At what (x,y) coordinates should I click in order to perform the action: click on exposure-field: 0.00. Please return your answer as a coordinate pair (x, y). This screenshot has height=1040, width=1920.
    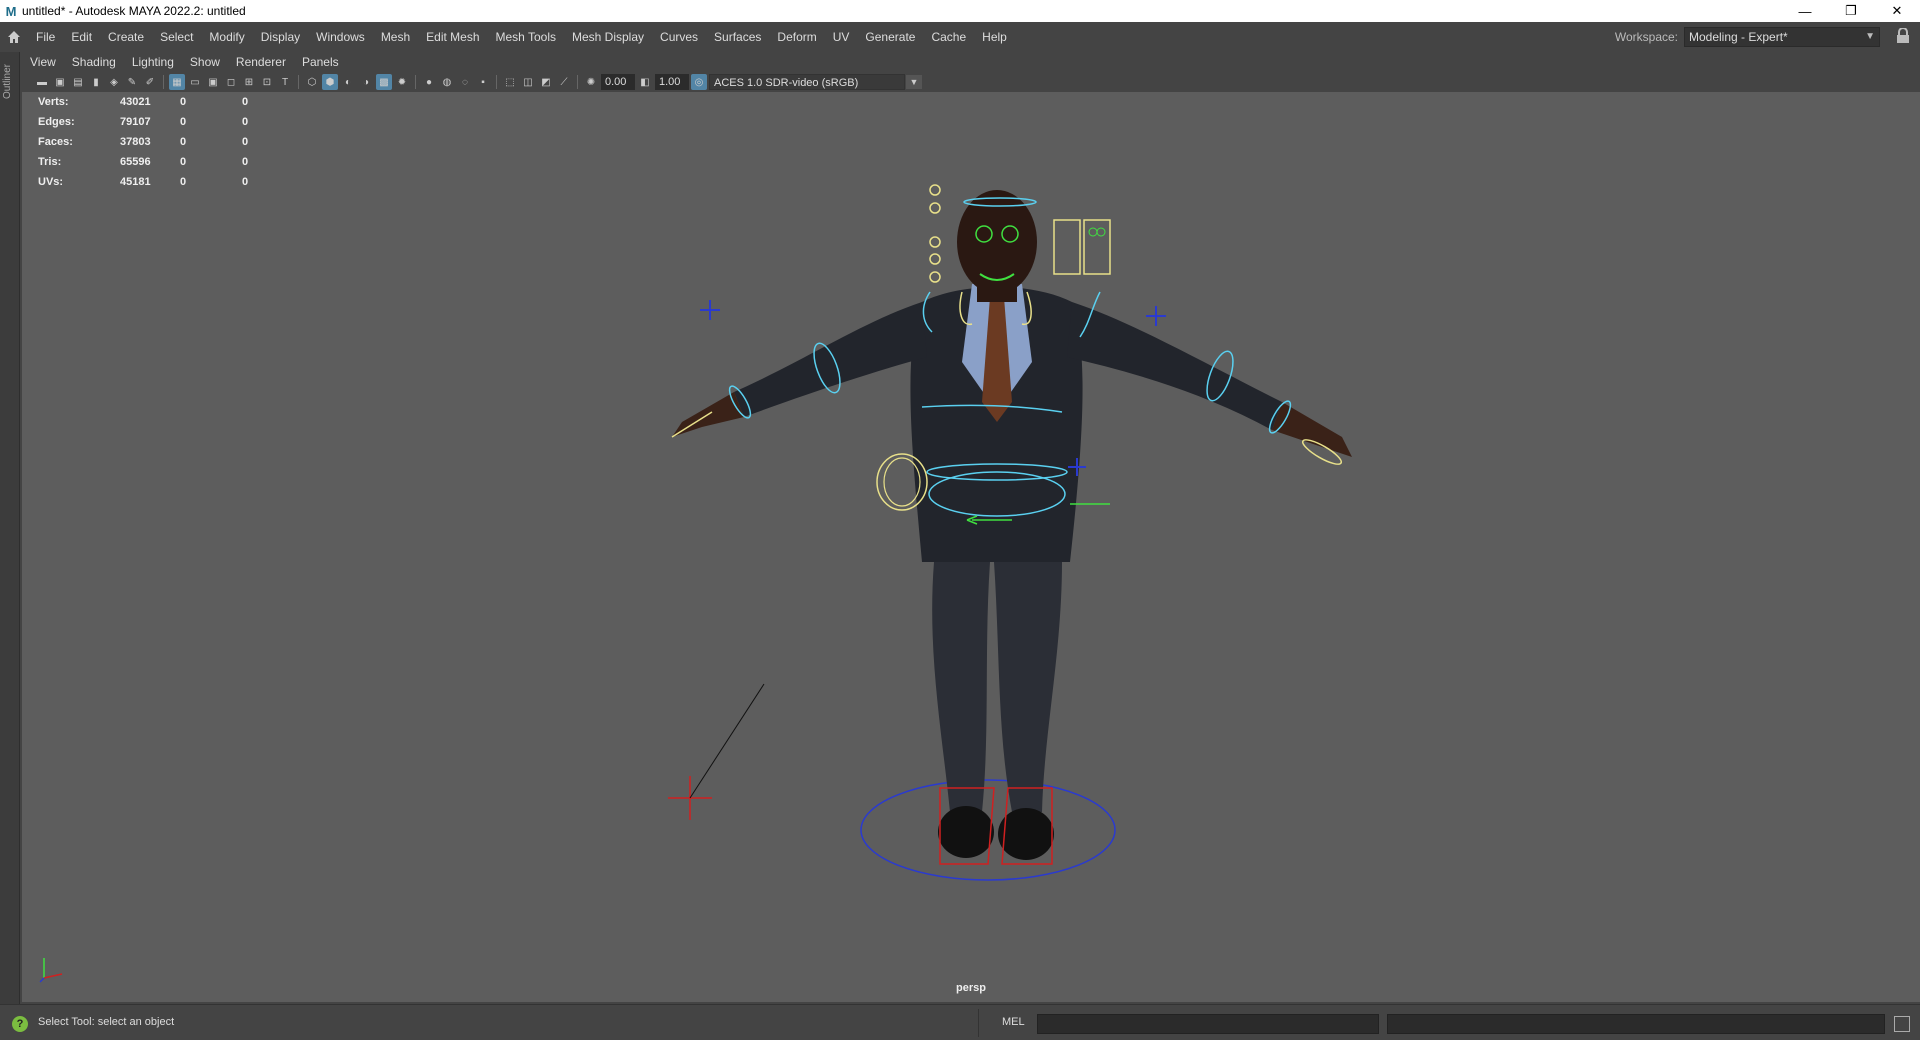
    Looking at the image, I should click on (618, 82).